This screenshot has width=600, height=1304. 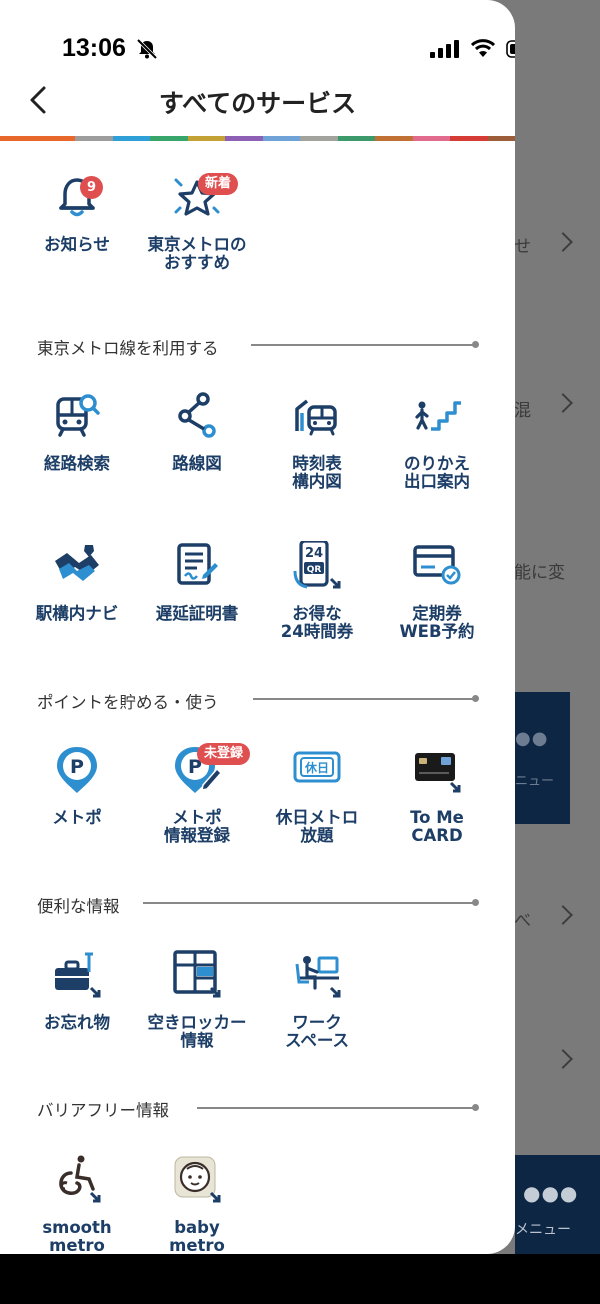 I want to click on tile-smooth-metro: smooth metro, so click(x=77, y=1204).